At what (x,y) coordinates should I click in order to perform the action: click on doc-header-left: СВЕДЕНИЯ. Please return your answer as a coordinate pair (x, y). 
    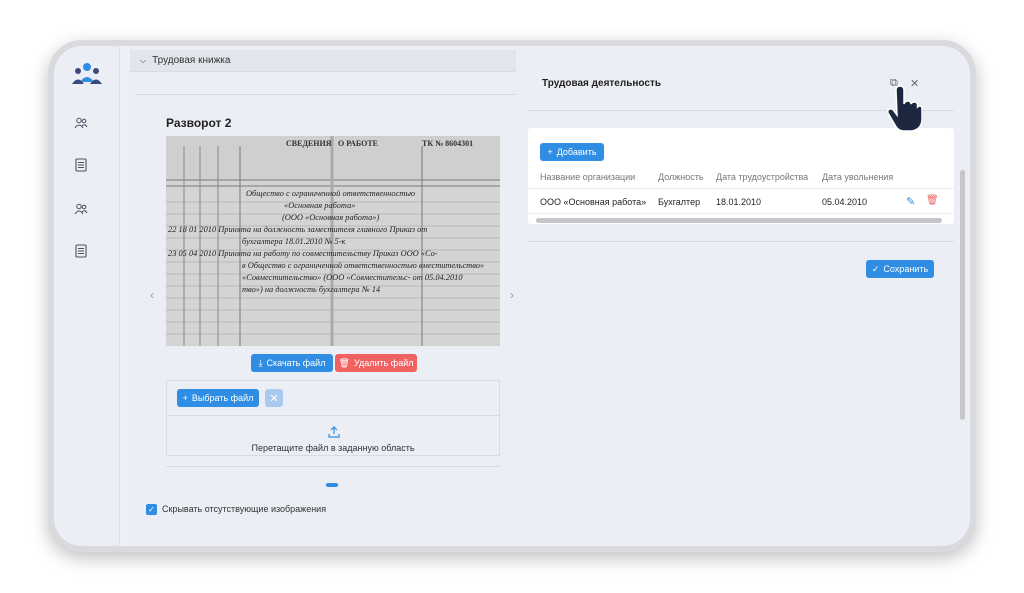
    Looking at the image, I should click on (309, 143).